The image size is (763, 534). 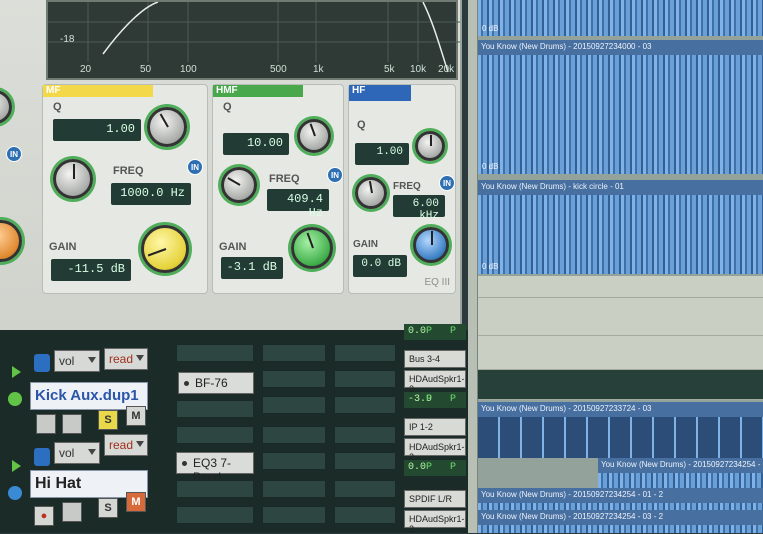 I want to click on audio-clip: You Know (New Drums) - kick circle - 01, so click(x=620, y=227).